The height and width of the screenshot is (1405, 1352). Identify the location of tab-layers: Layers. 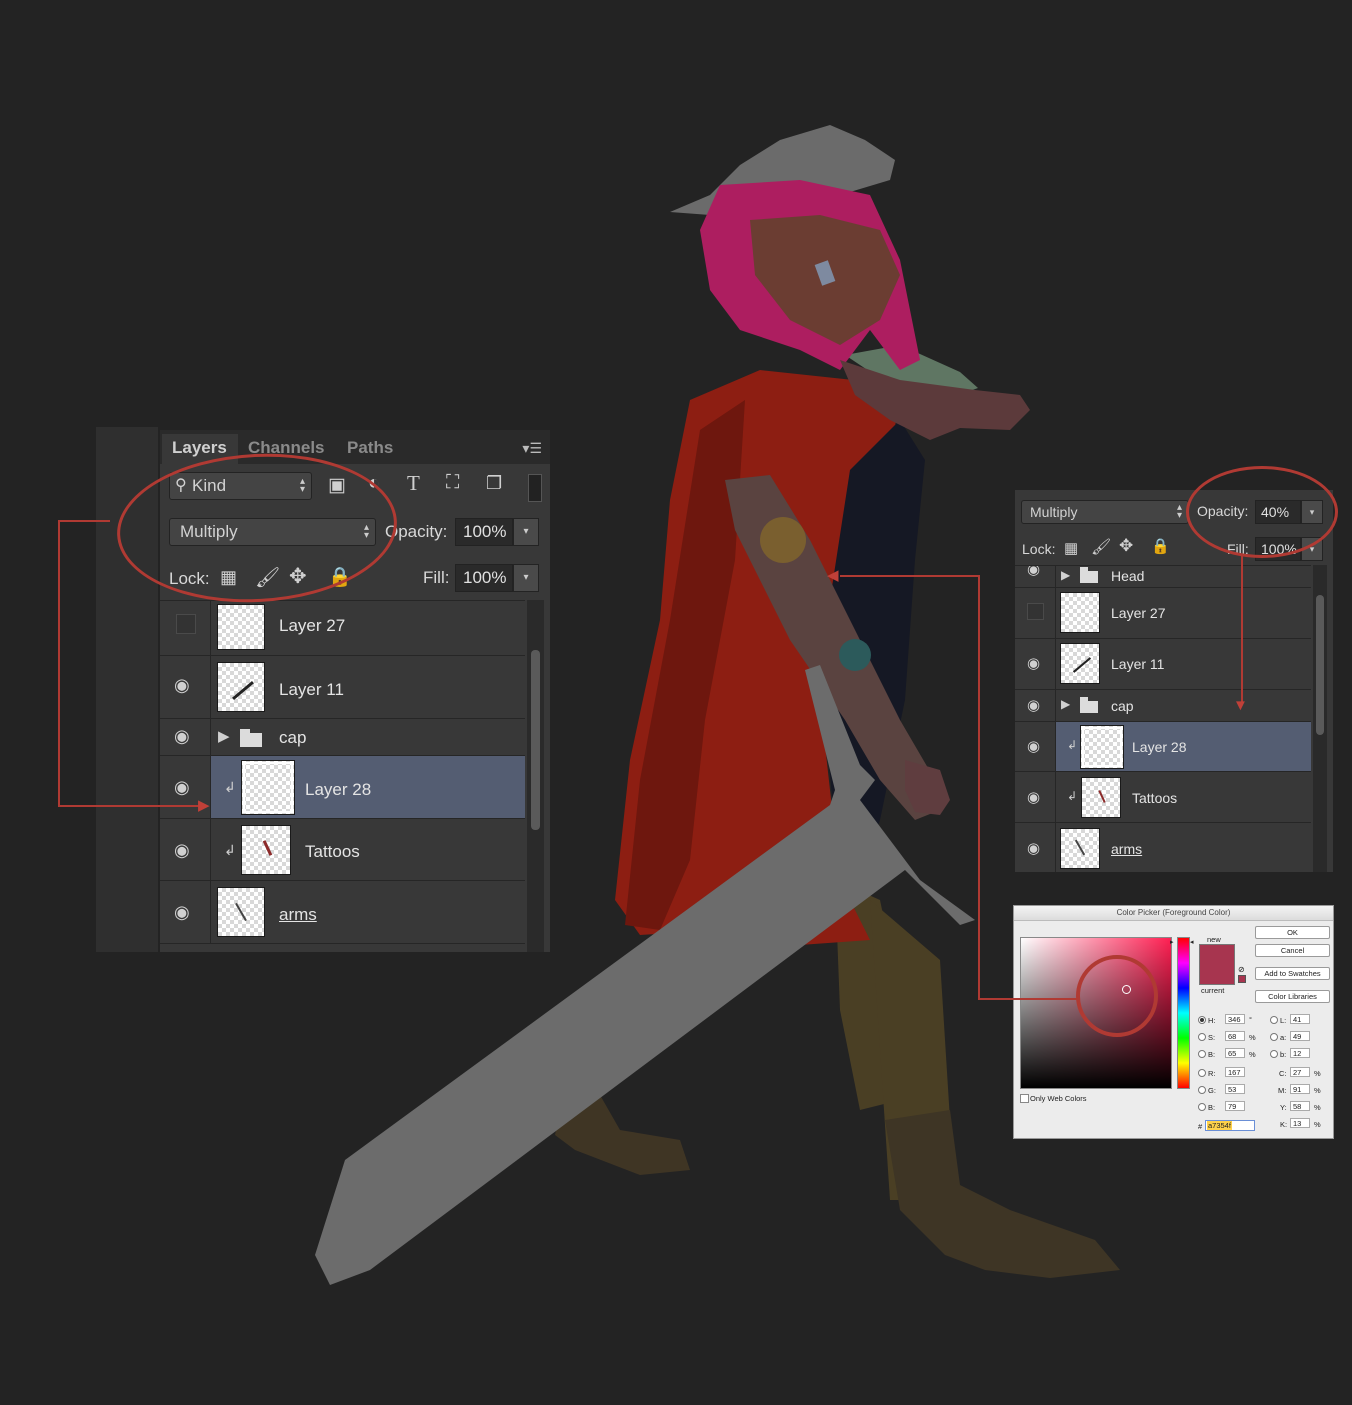
(199, 448).